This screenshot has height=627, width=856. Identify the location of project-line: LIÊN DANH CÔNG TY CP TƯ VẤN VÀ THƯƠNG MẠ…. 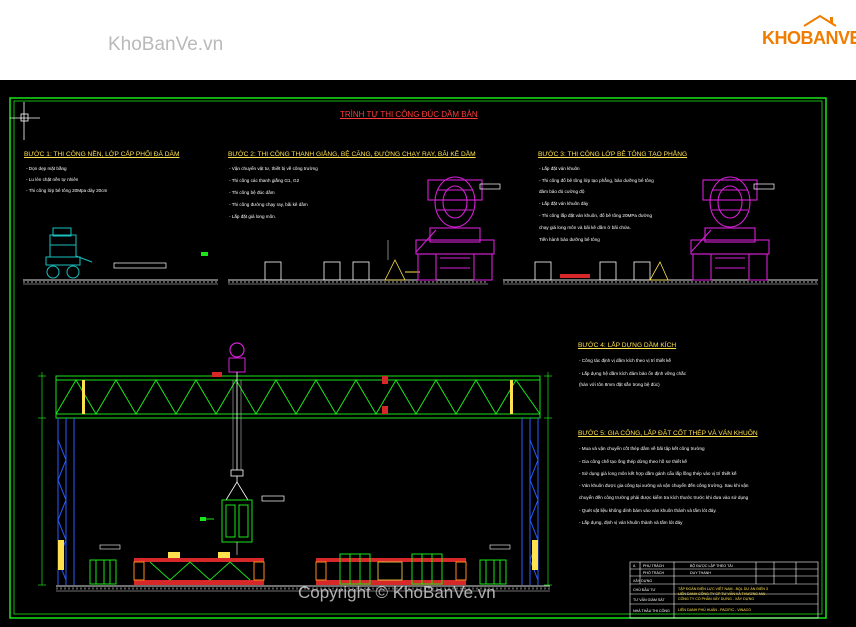
(722, 594).